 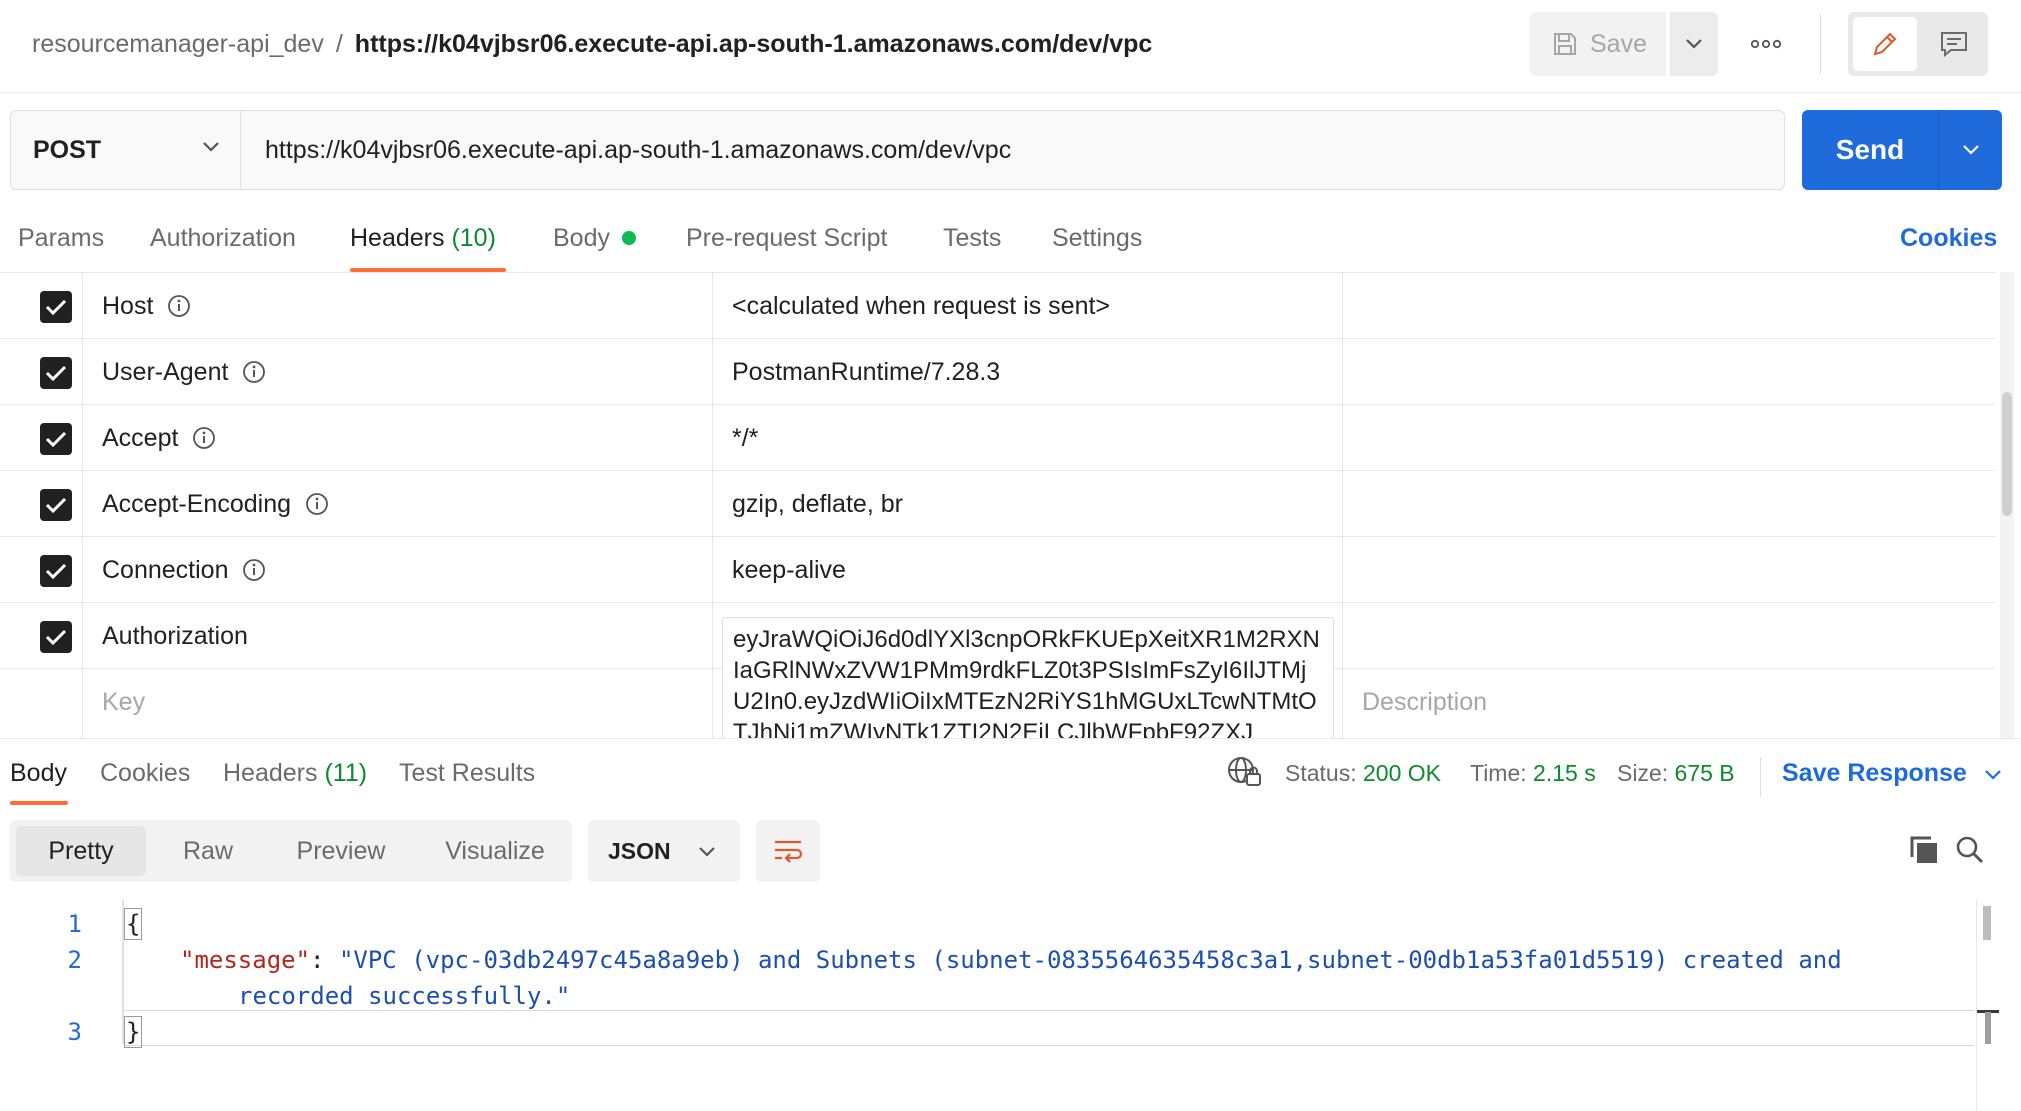 I want to click on header-value: gzip, deflate, br, so click(x=817, y=504).